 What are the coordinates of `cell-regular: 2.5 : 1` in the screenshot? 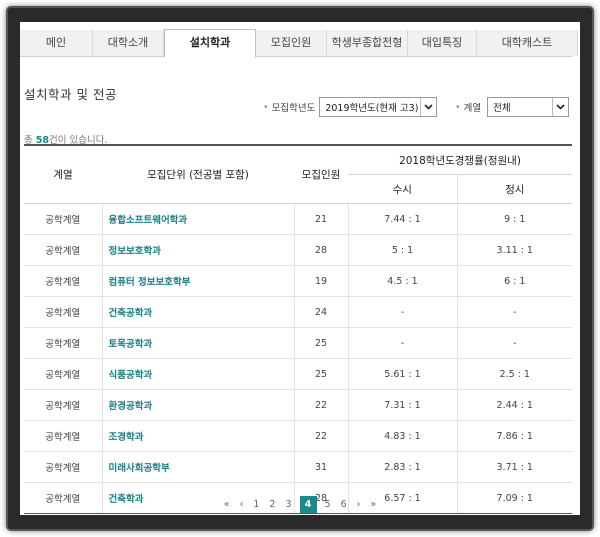 It's located at (514, 374).